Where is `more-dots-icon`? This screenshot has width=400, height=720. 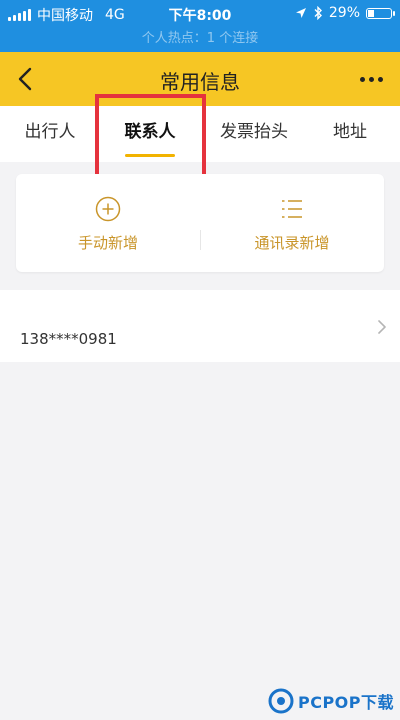
more-dots-icon is located at coordinates (371, 79).